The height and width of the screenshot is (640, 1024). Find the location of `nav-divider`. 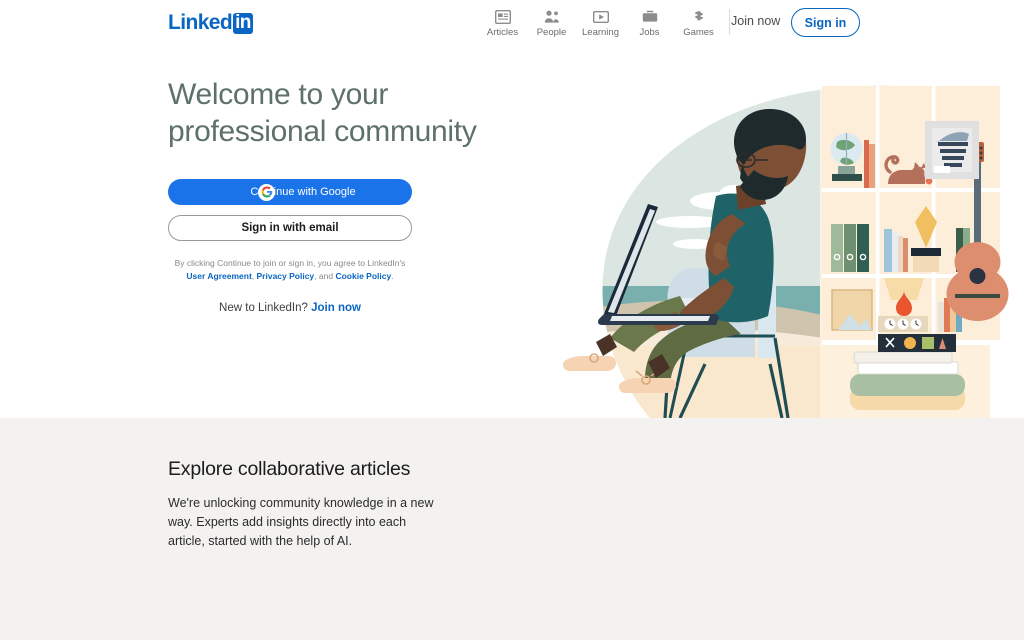

nav-divider is located at coordinates (729, 22).